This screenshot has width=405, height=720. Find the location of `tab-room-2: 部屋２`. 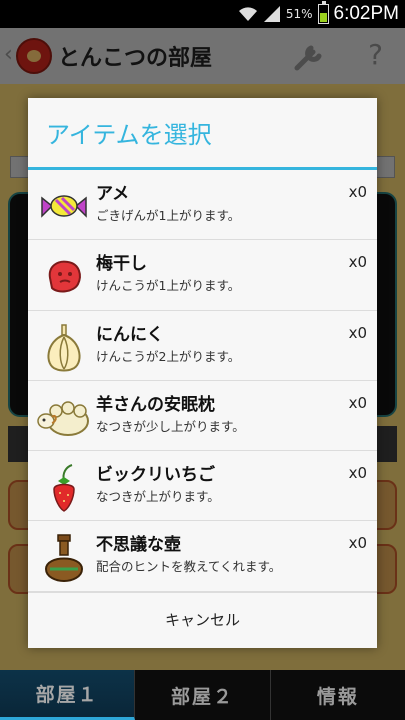

tab-room-2: 部屋２ is located at coordinates (203, 695).